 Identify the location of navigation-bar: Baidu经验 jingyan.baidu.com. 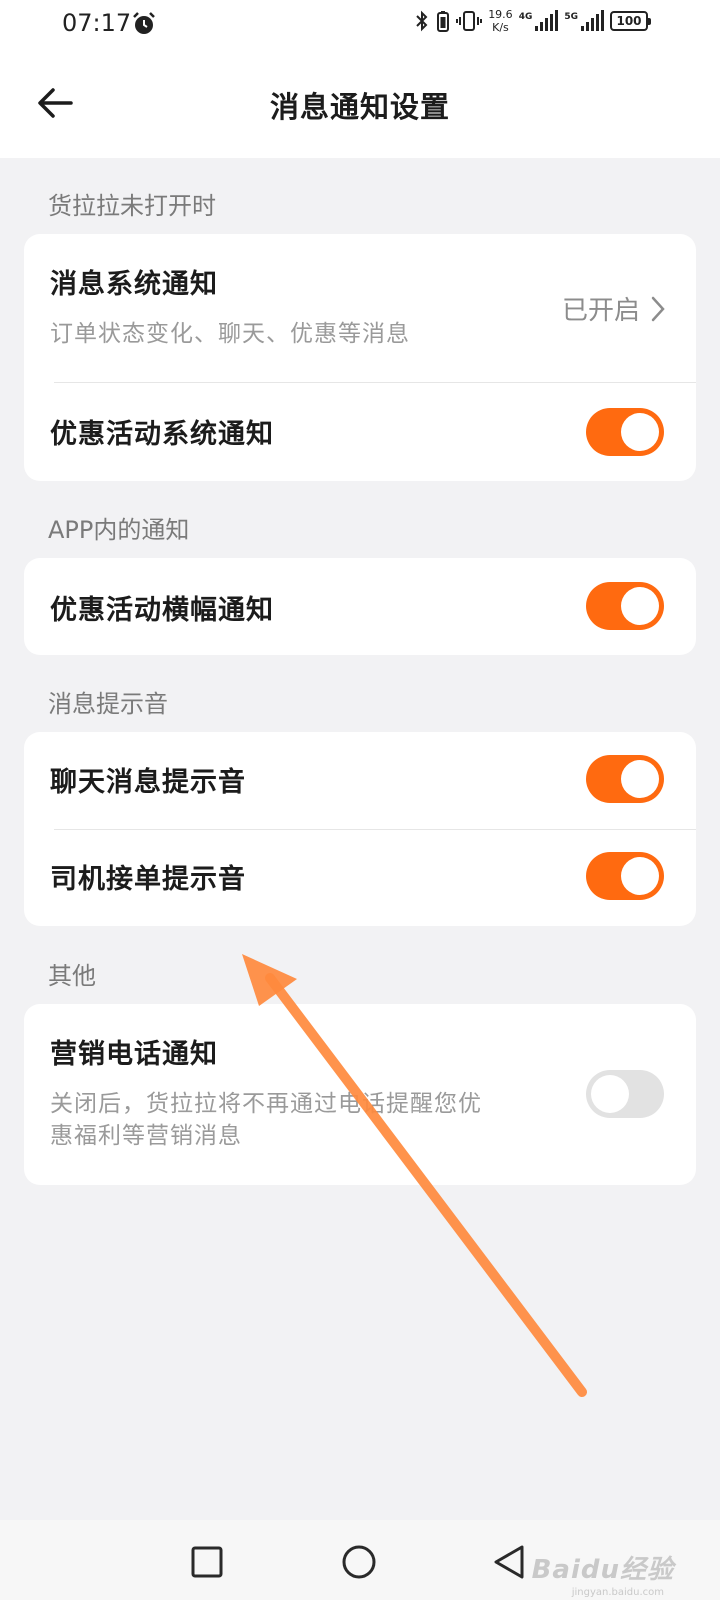
(360, 1560).